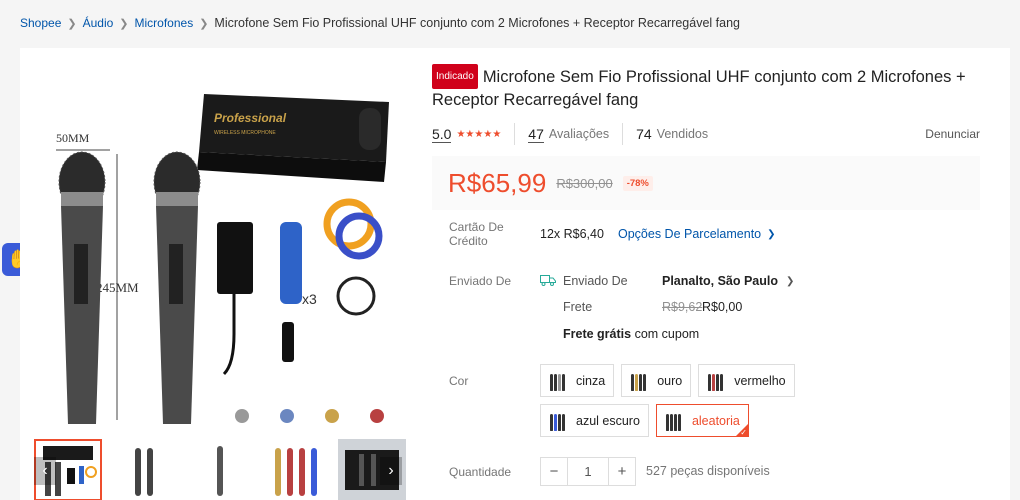 This screenshot has width=1020, height=500. What do you see at coordinates (722, 307) in the screenshot?
I see `freight-new-price: R$0,00` at bounding box center [722, 307].